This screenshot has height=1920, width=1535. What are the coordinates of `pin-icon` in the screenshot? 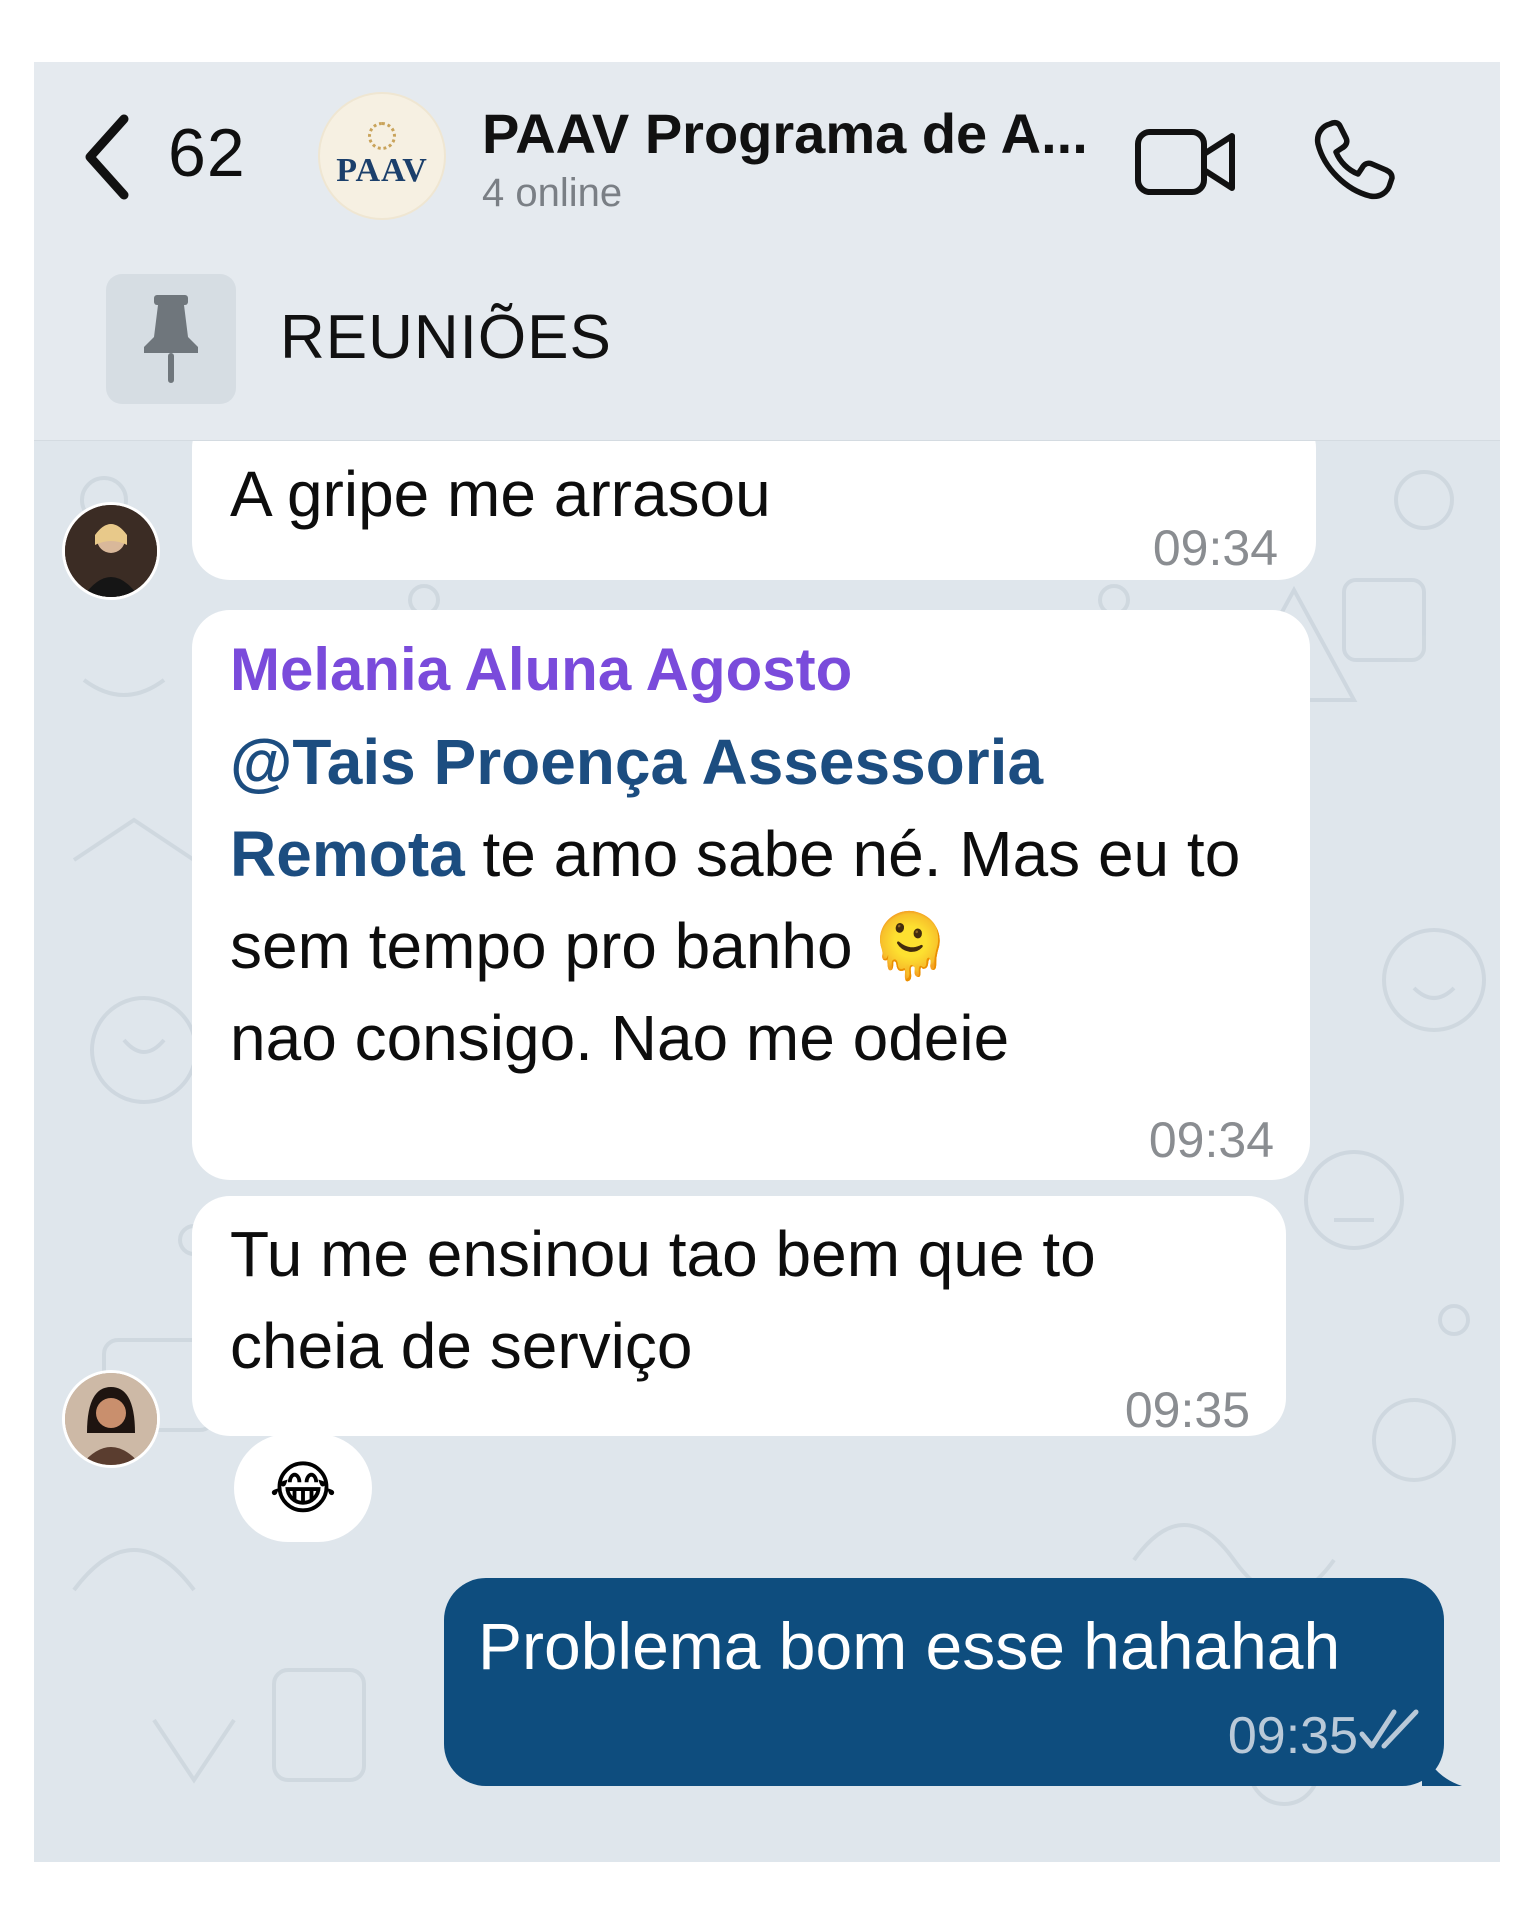 It's located at (171, 339).